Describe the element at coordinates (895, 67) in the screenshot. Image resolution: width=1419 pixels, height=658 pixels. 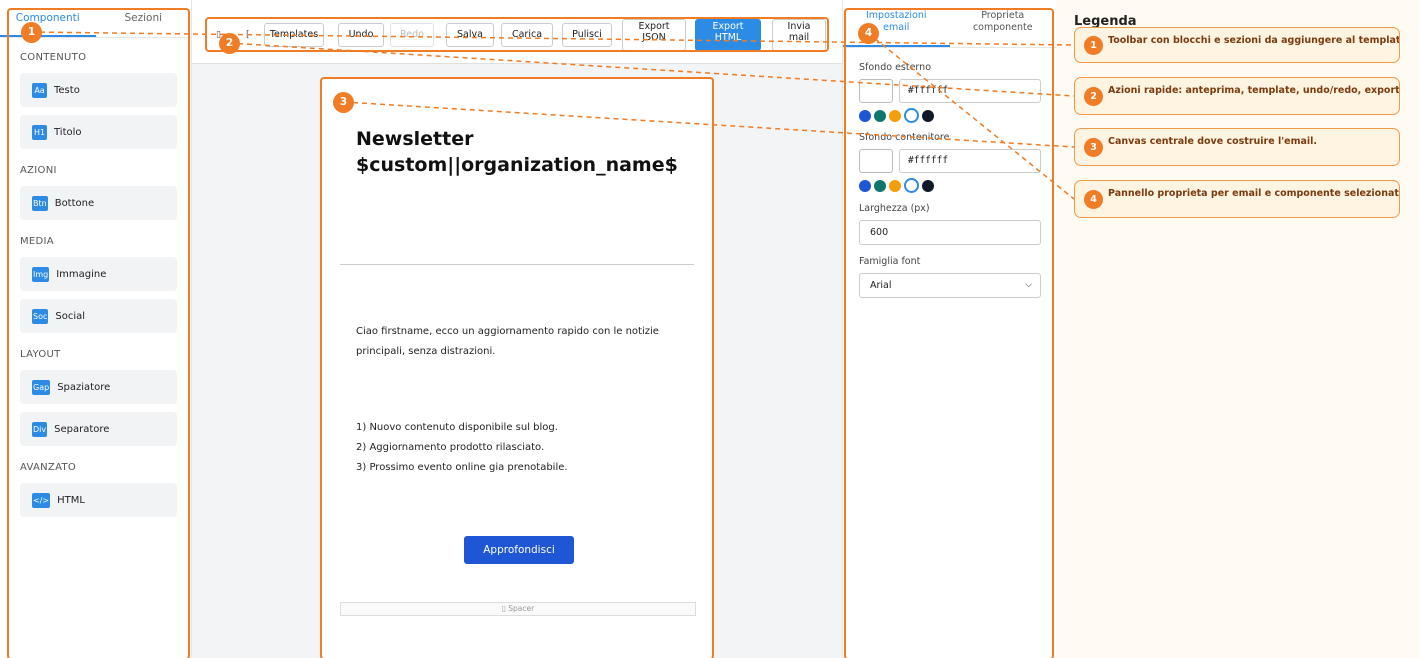
I see `outer-bg-label: Sfondo esterno` at that location.